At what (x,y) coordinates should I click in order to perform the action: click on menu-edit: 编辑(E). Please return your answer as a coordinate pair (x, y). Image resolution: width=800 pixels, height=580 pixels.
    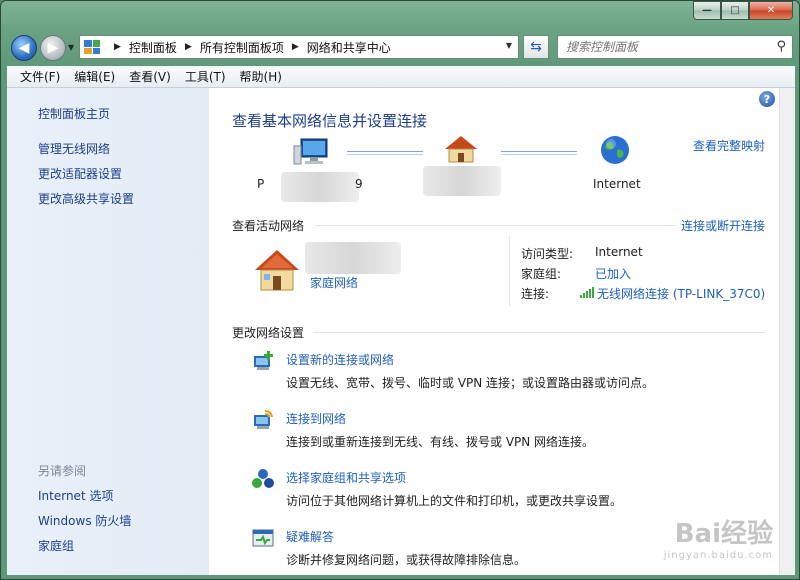
    Looking at the image, I should click on (94, 76).